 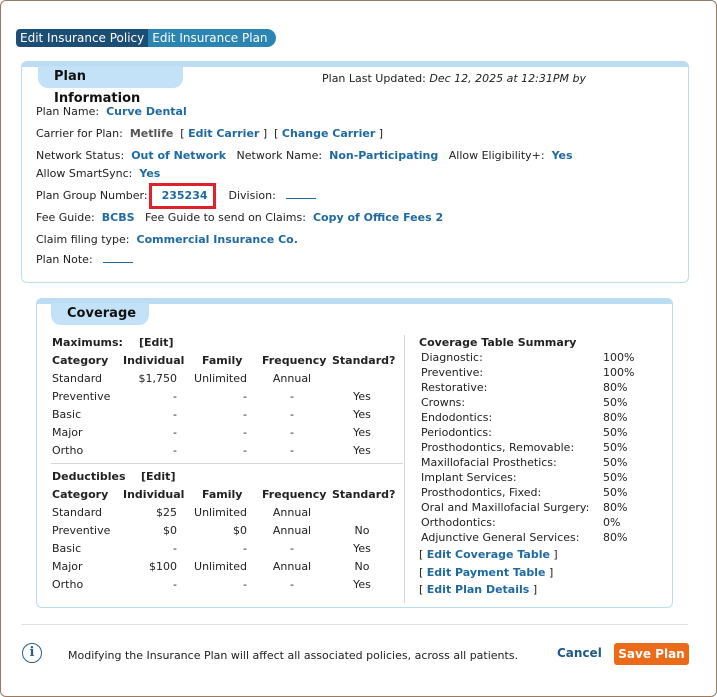 I want to click on plan-note-label: Plan Note:, so click(x=64, y=259).